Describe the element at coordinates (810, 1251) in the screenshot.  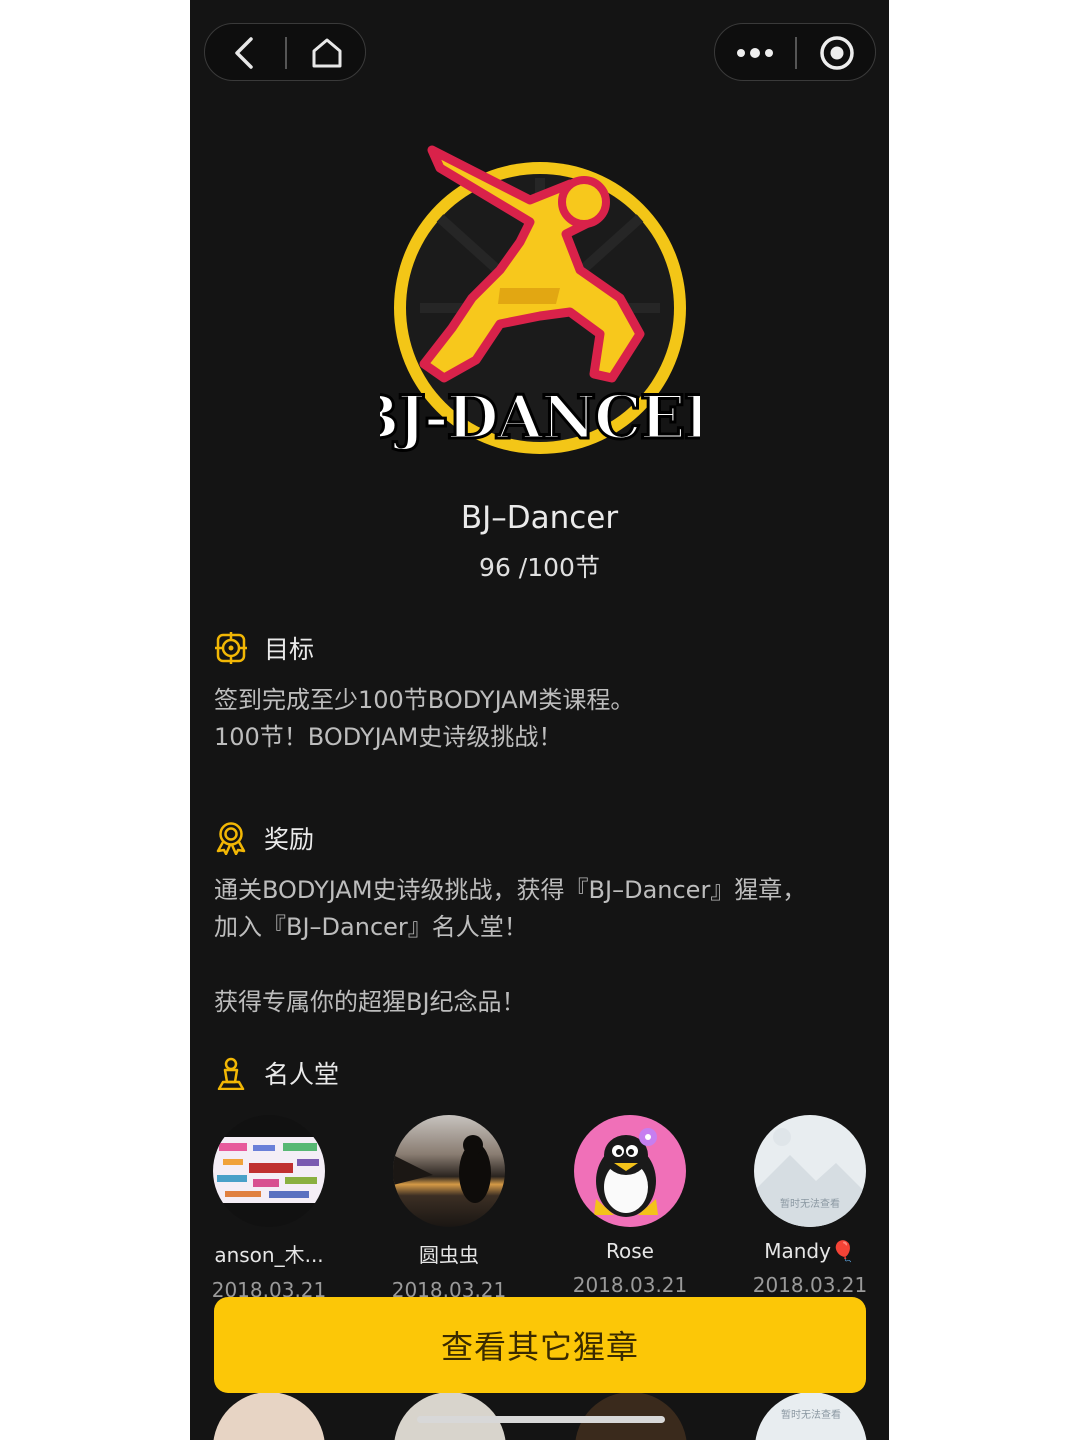
I see `member-name: Mandy🎈` at that location.